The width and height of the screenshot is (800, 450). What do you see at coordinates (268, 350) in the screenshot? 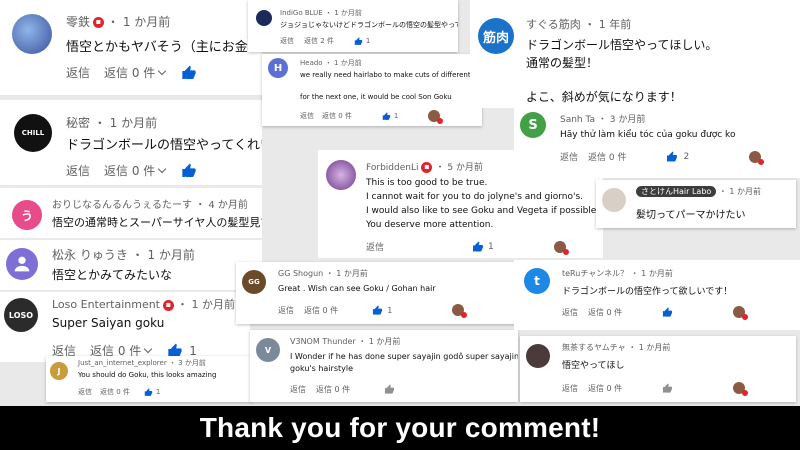
I see `avatar: V` at bounding box center [268, 350].